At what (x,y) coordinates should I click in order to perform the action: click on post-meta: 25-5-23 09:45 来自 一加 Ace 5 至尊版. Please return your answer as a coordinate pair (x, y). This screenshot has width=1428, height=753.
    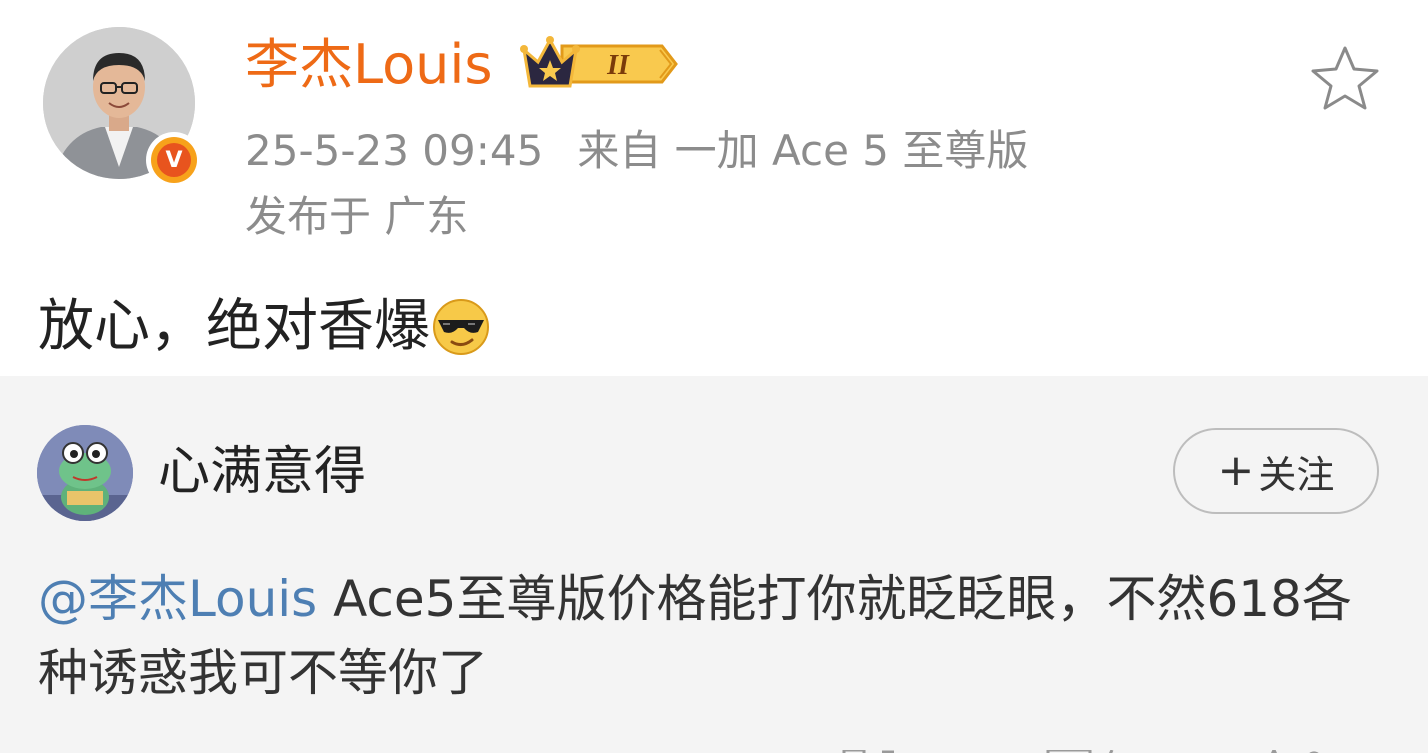
    Looking at the image, I should click on (636, 151).